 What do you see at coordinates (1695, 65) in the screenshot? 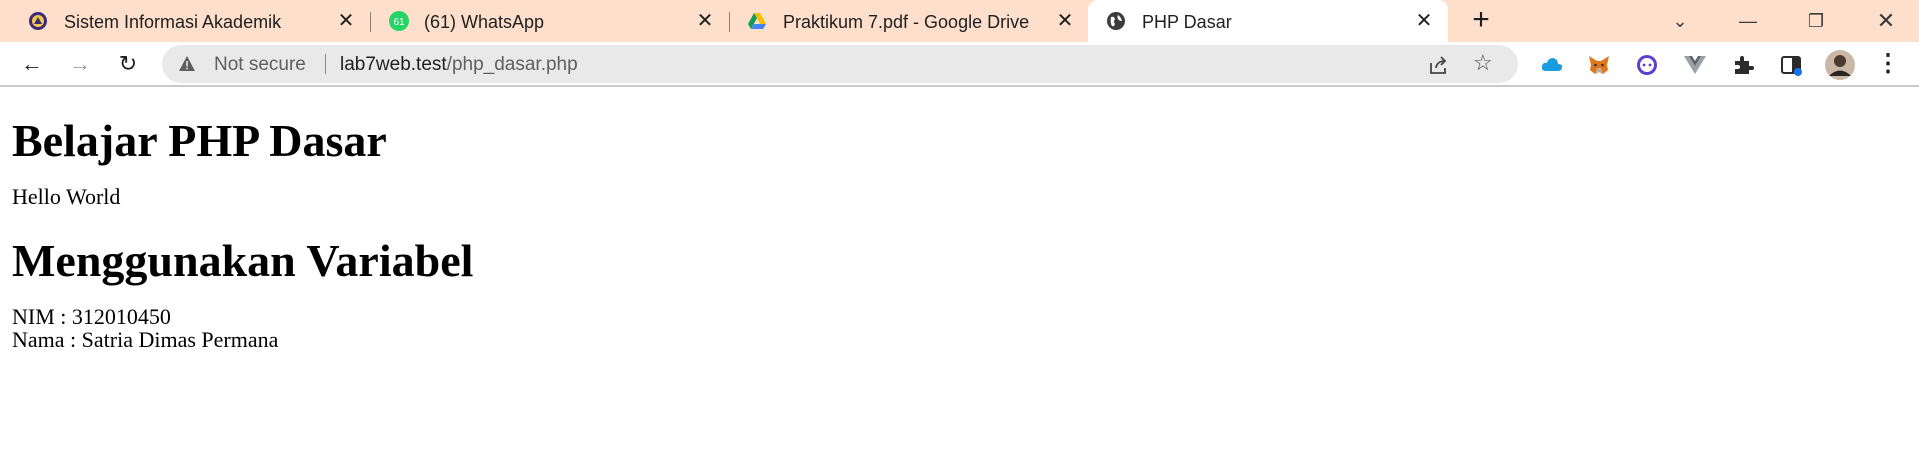
I see `vue-icon` at bounding box center [1695, 65].